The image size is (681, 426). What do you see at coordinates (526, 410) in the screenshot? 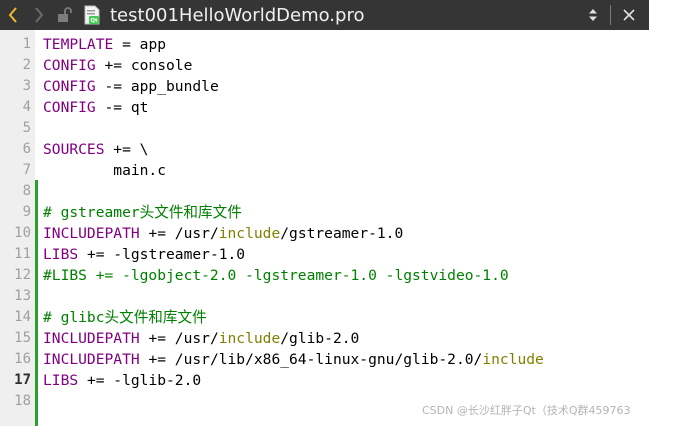
I see `watermark: CSDN @长沙红胖子Qt（技术Q群459763` at bounding box center [526, 410].